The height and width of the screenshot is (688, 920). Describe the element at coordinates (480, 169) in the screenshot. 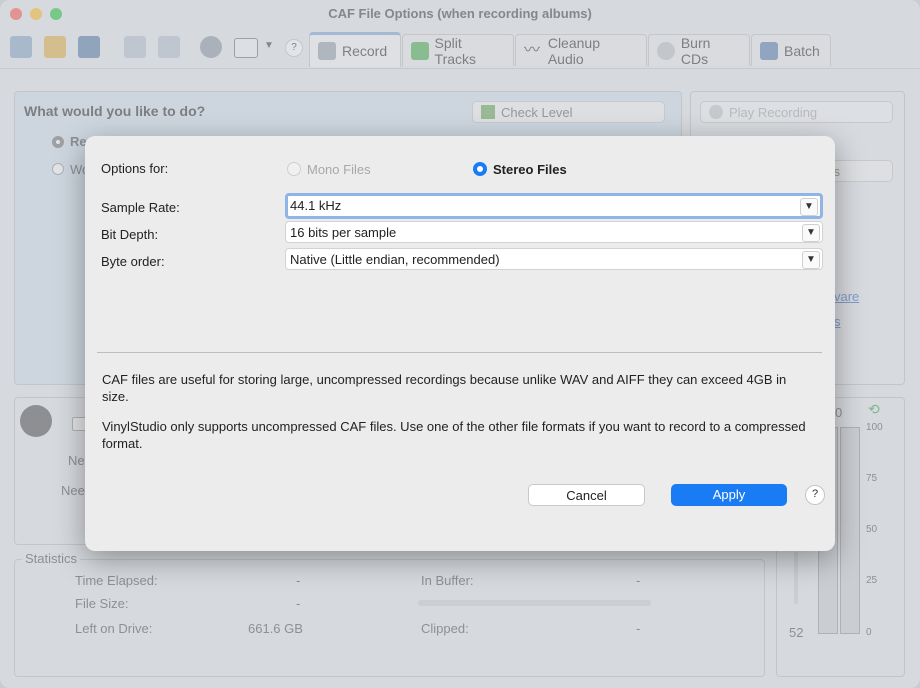

I see `stereo-files-radio` at that location.